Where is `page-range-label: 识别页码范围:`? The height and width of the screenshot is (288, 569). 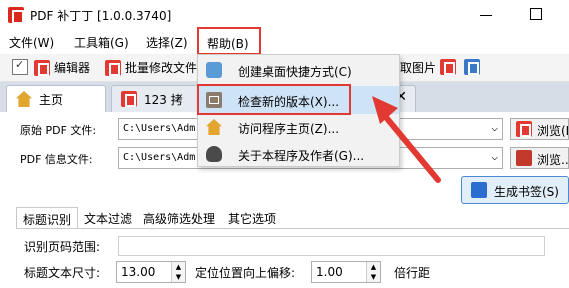
page-range-label: 识别页码范围: is located at coordinates (62, 247).